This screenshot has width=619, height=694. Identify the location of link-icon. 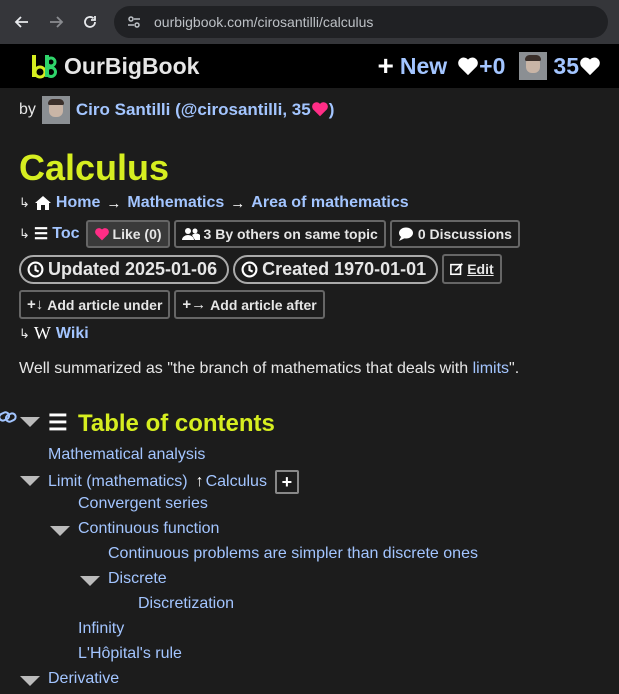
(9, 417).